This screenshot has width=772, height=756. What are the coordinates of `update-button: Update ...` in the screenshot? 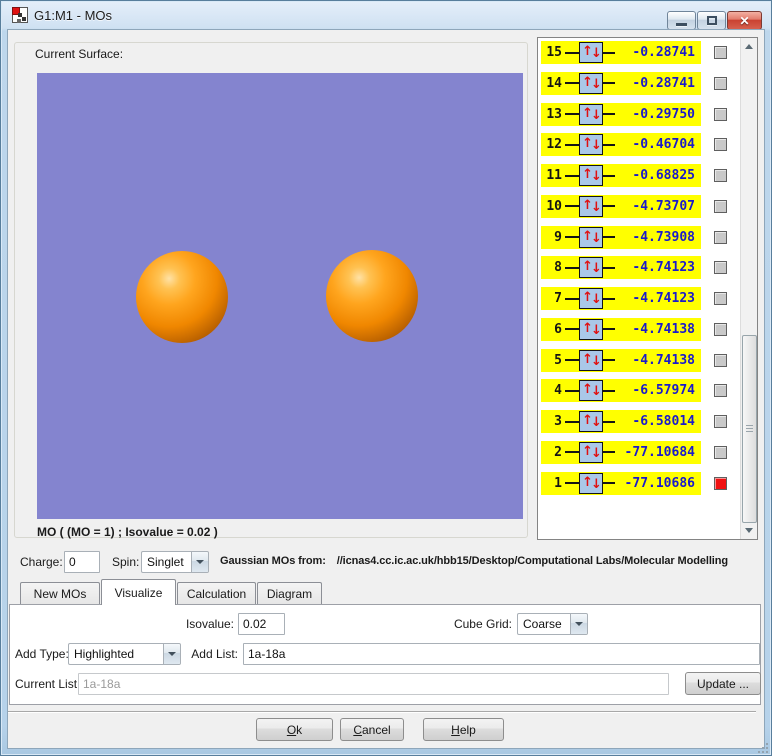 It's located at (723, 683).